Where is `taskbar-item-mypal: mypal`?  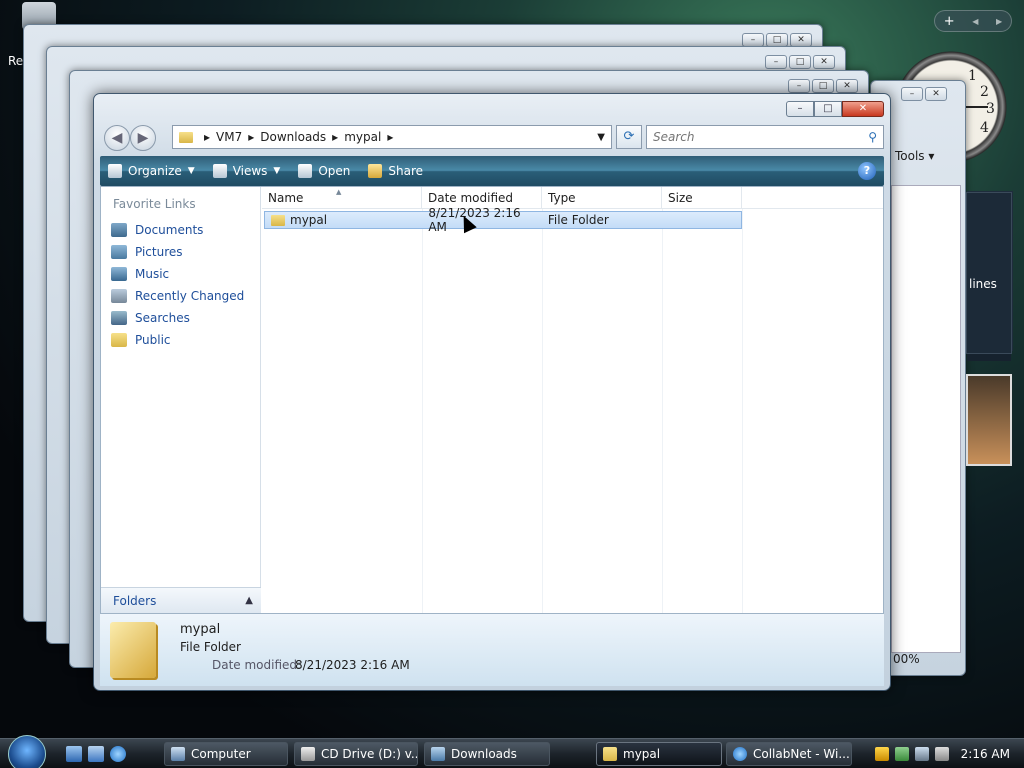
taskbar-item-mypal: mypal is located at coordinates (659, 754).